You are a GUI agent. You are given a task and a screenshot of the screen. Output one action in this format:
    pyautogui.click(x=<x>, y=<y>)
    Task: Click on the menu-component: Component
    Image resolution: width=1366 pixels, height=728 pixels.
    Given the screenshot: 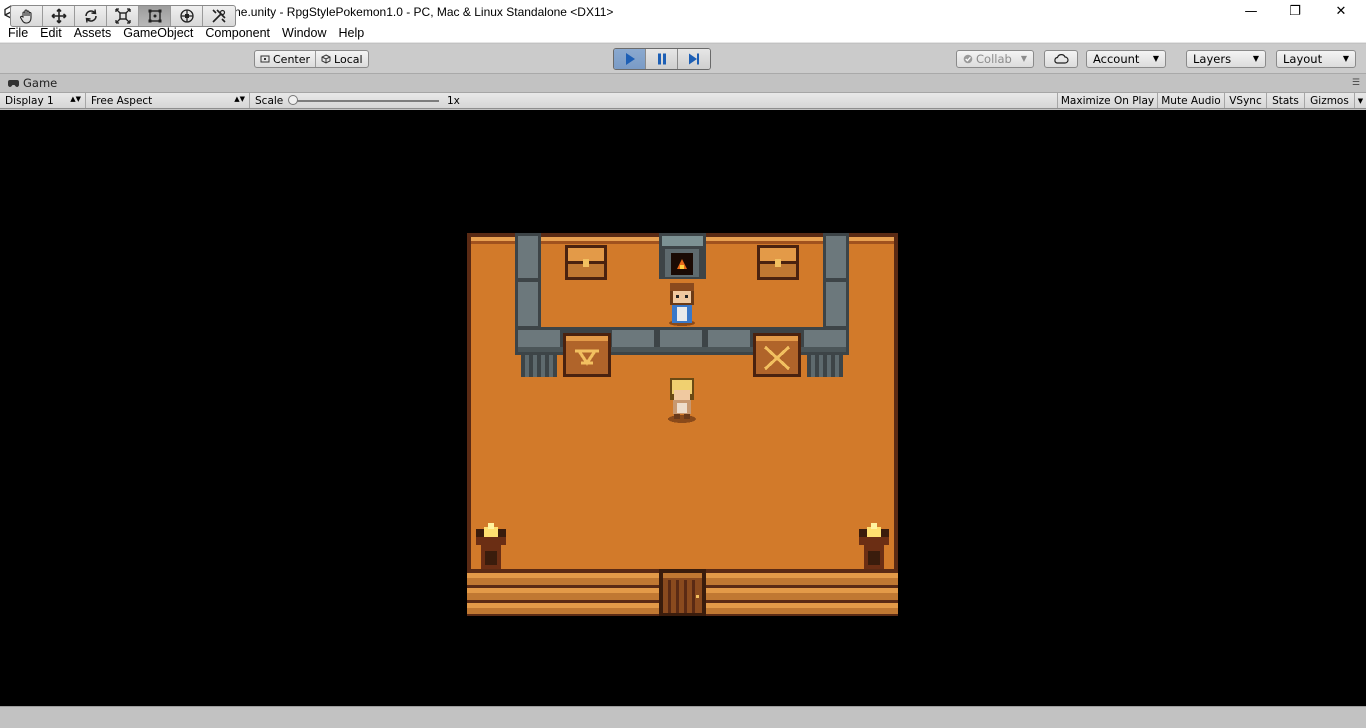 What is the action you would take?
    pyautogui.click(x=237, y=33)
    